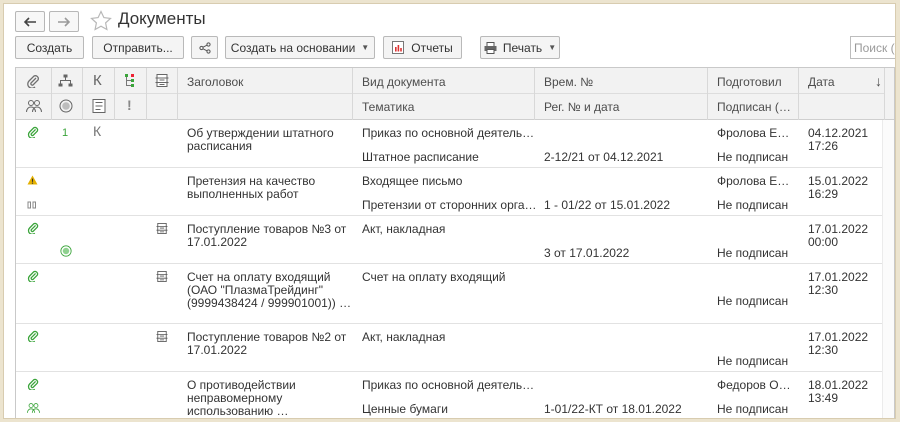 The height and width of the screenshot is (422, 900). I want to click on doc-type: Счет на оплату входящий, so click(434, 277).